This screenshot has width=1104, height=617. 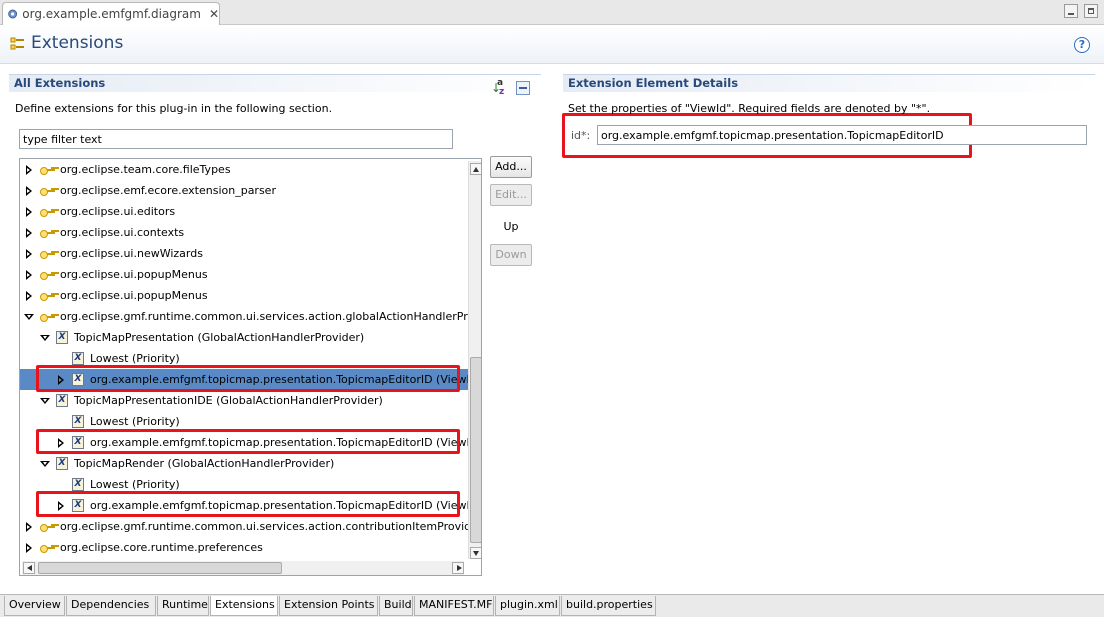 What do you see at coordinates (244, 232) in the screenshot?
I see `tree-item: org.eclipse.ui.contexts` at bounding box center [244, 232].